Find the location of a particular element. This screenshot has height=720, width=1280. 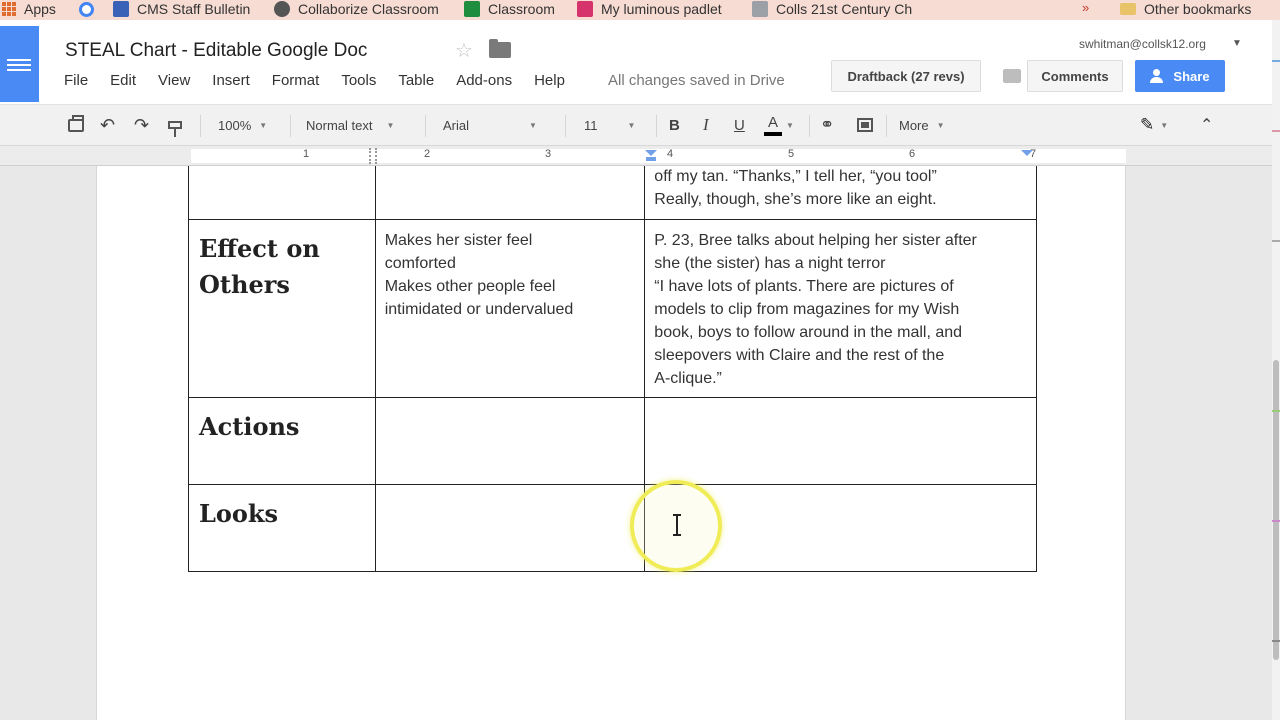

star-icon: ☆ is located at coordinates (464, 50).